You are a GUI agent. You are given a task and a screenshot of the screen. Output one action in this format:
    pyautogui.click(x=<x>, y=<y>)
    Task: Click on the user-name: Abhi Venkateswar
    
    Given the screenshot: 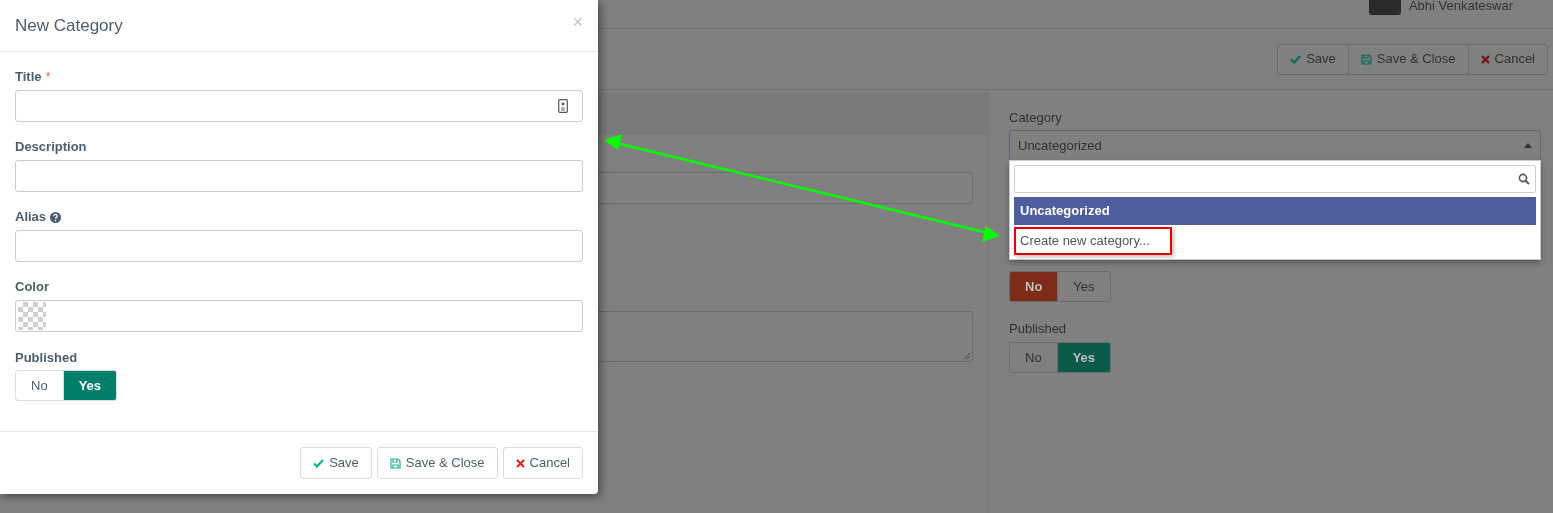 What is the action you would take?
    pyautogui.click(x=1460, y=7)
    